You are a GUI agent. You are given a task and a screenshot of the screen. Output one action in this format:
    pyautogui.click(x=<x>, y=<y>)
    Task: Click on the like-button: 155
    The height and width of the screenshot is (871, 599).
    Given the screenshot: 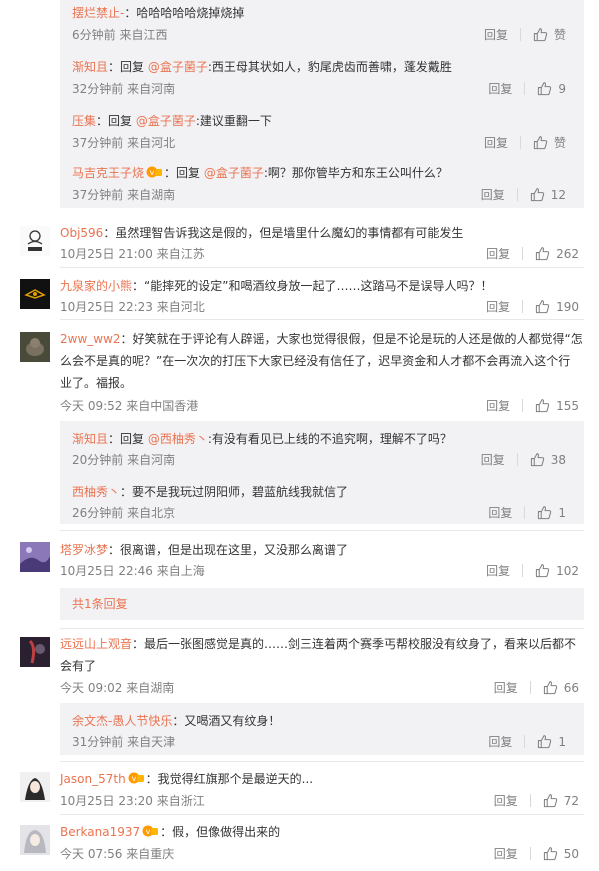 What is the action you would take?
    pyautogui.click(x=557, y=405)
    